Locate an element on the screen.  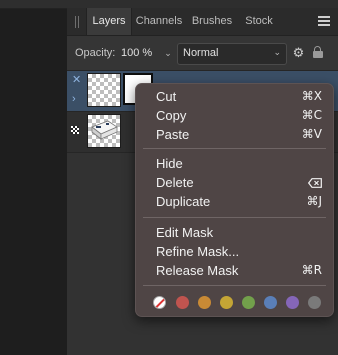
color-tag-blue is located at coordinates (270, 302).